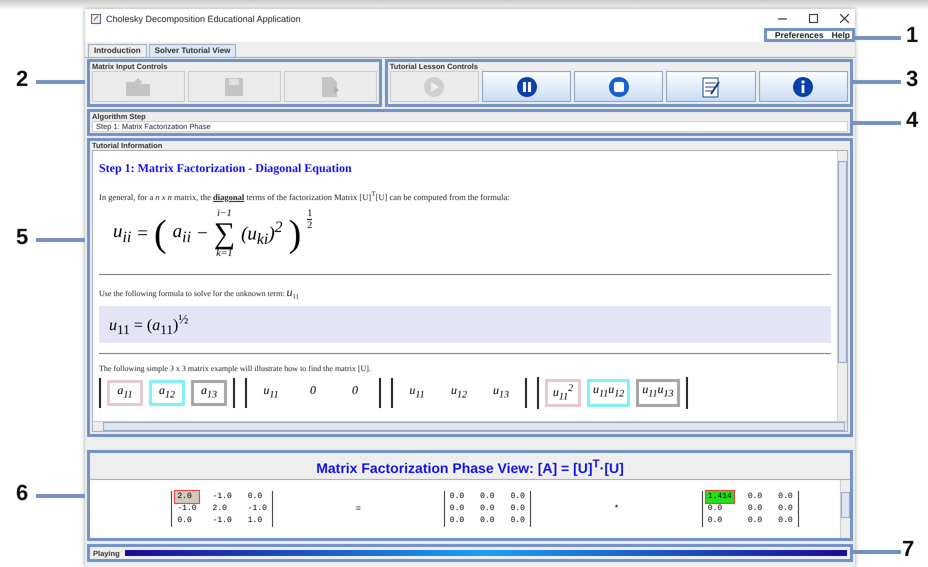 The height and width of the screenshot is (567, 928). Describe the element at coordinates (912, 120) in the screenshot. I see `callout-number: 4` at that location.